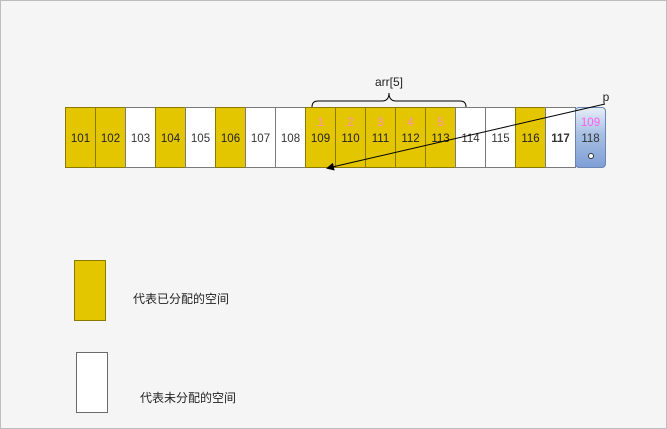  What do you see at coordinates (389, 100) in the screenshot?
I see `array-brace` at bounding box center [389, 100].